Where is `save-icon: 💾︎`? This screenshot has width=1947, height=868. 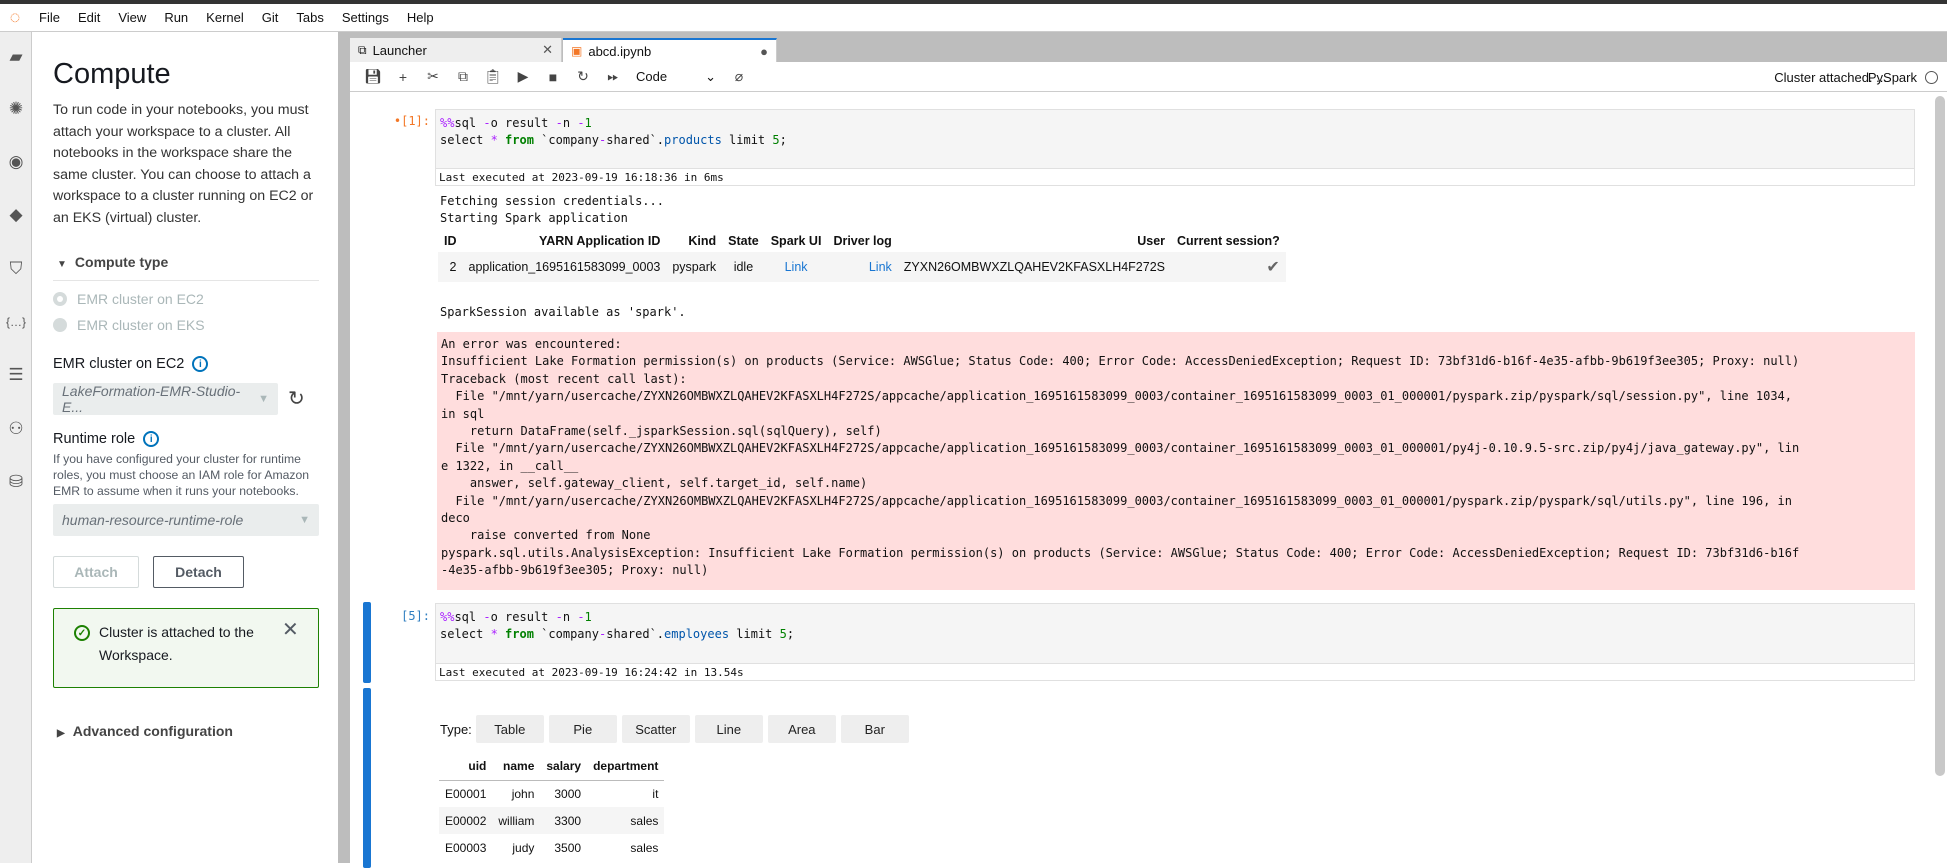
save-icon: 💾︎ is located at coordinates (373, 76).